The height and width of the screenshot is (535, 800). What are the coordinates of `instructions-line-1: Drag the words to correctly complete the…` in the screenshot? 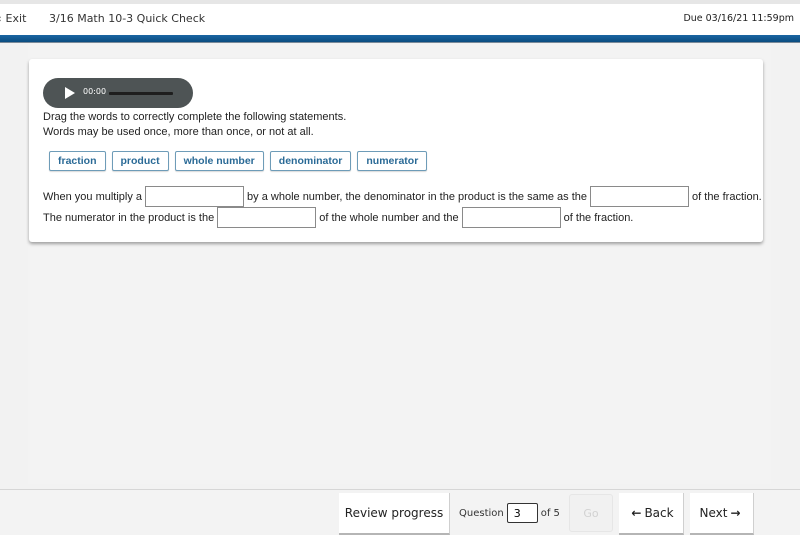 It's located at (195, 117).